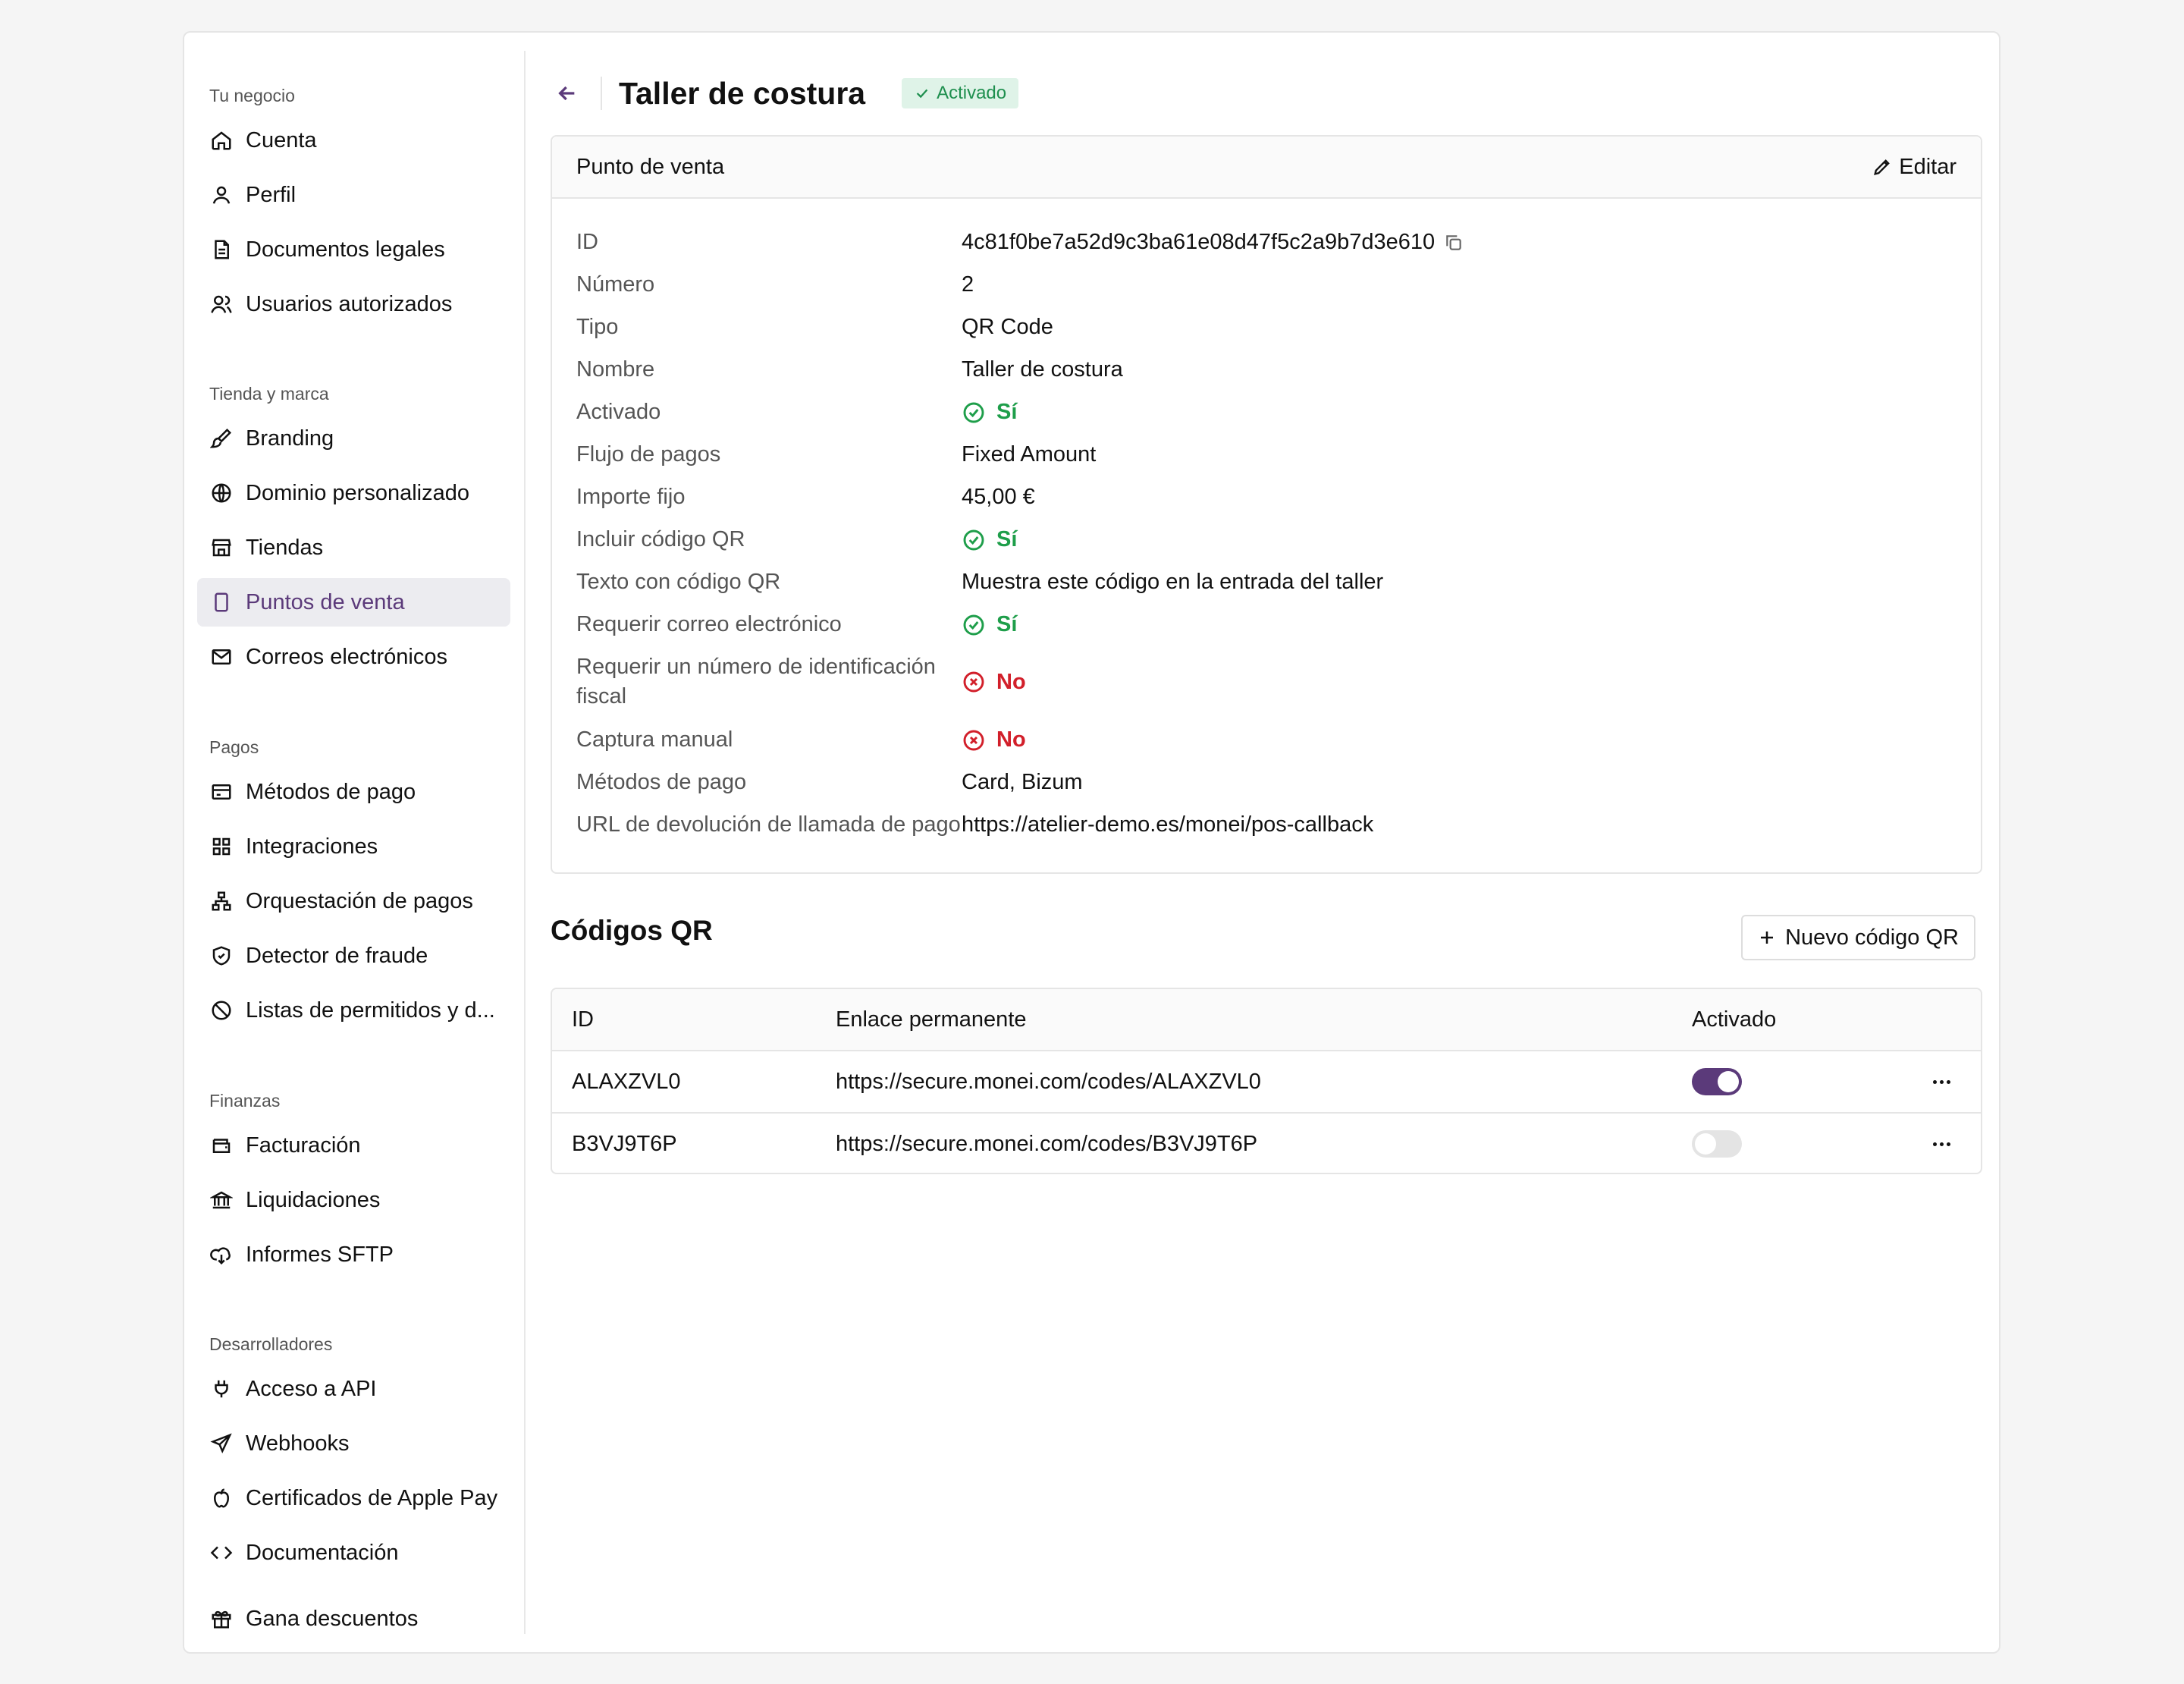  Describe the element at coordinates (353, 1618) in the screenshot. I see `sidebar-item-gana-descuentos: Gana descuentos` at that location.